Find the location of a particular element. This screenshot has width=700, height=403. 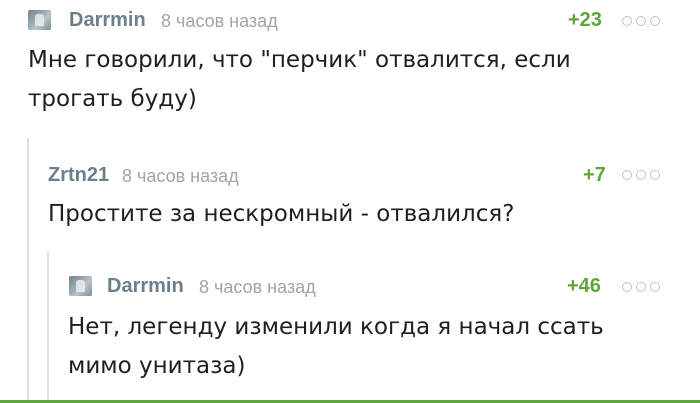

comment-text-line: мимо унитаза) is located at coordinates (157, 366).